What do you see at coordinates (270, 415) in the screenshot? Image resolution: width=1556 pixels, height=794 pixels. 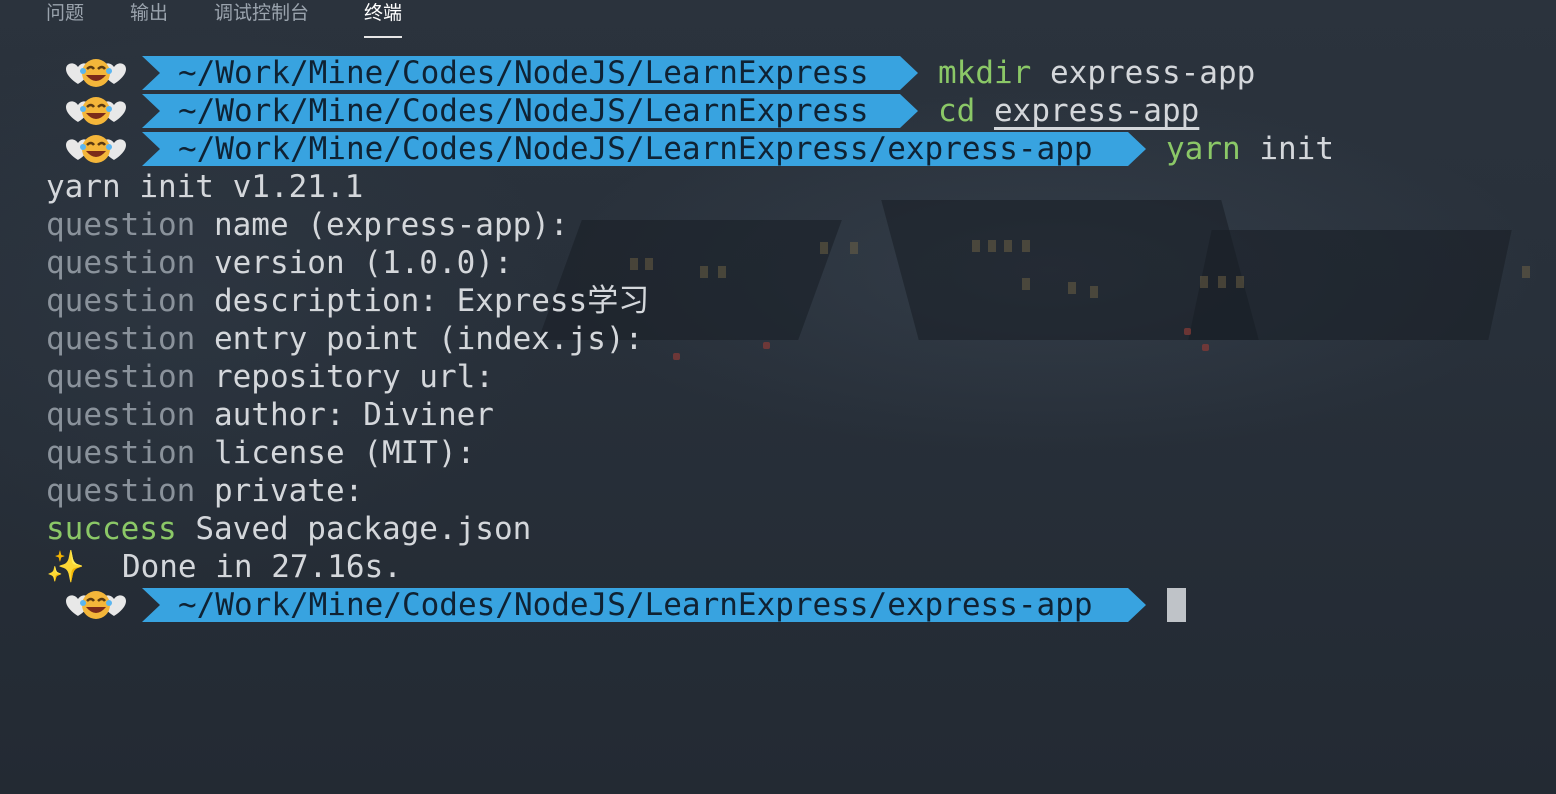 I see `question-line: question author: Diviner` at bounding box center [270, 415].